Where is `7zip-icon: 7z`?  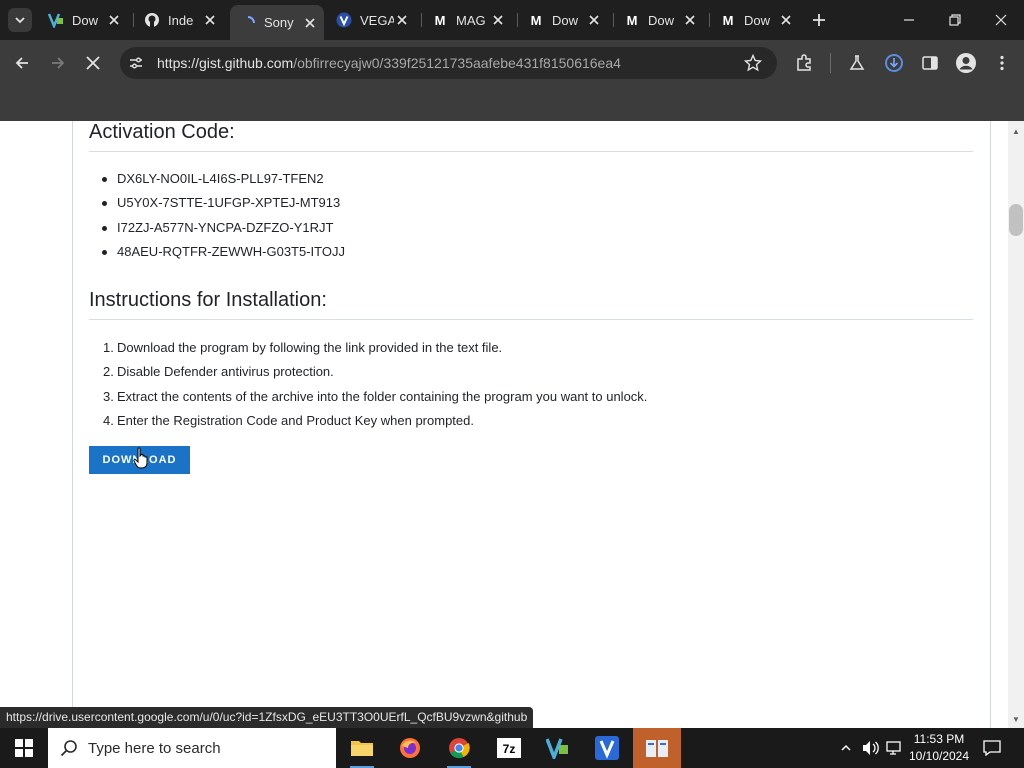 7zip-icon: 7z is located at coordinates (509, 748).